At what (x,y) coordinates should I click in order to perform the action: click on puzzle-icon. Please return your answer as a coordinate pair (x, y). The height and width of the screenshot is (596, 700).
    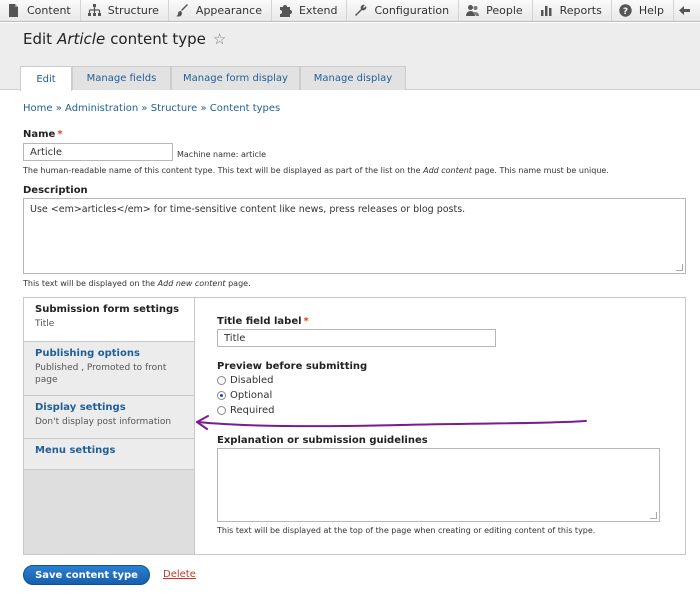
    Looking at the image, I should click on (285, 11).